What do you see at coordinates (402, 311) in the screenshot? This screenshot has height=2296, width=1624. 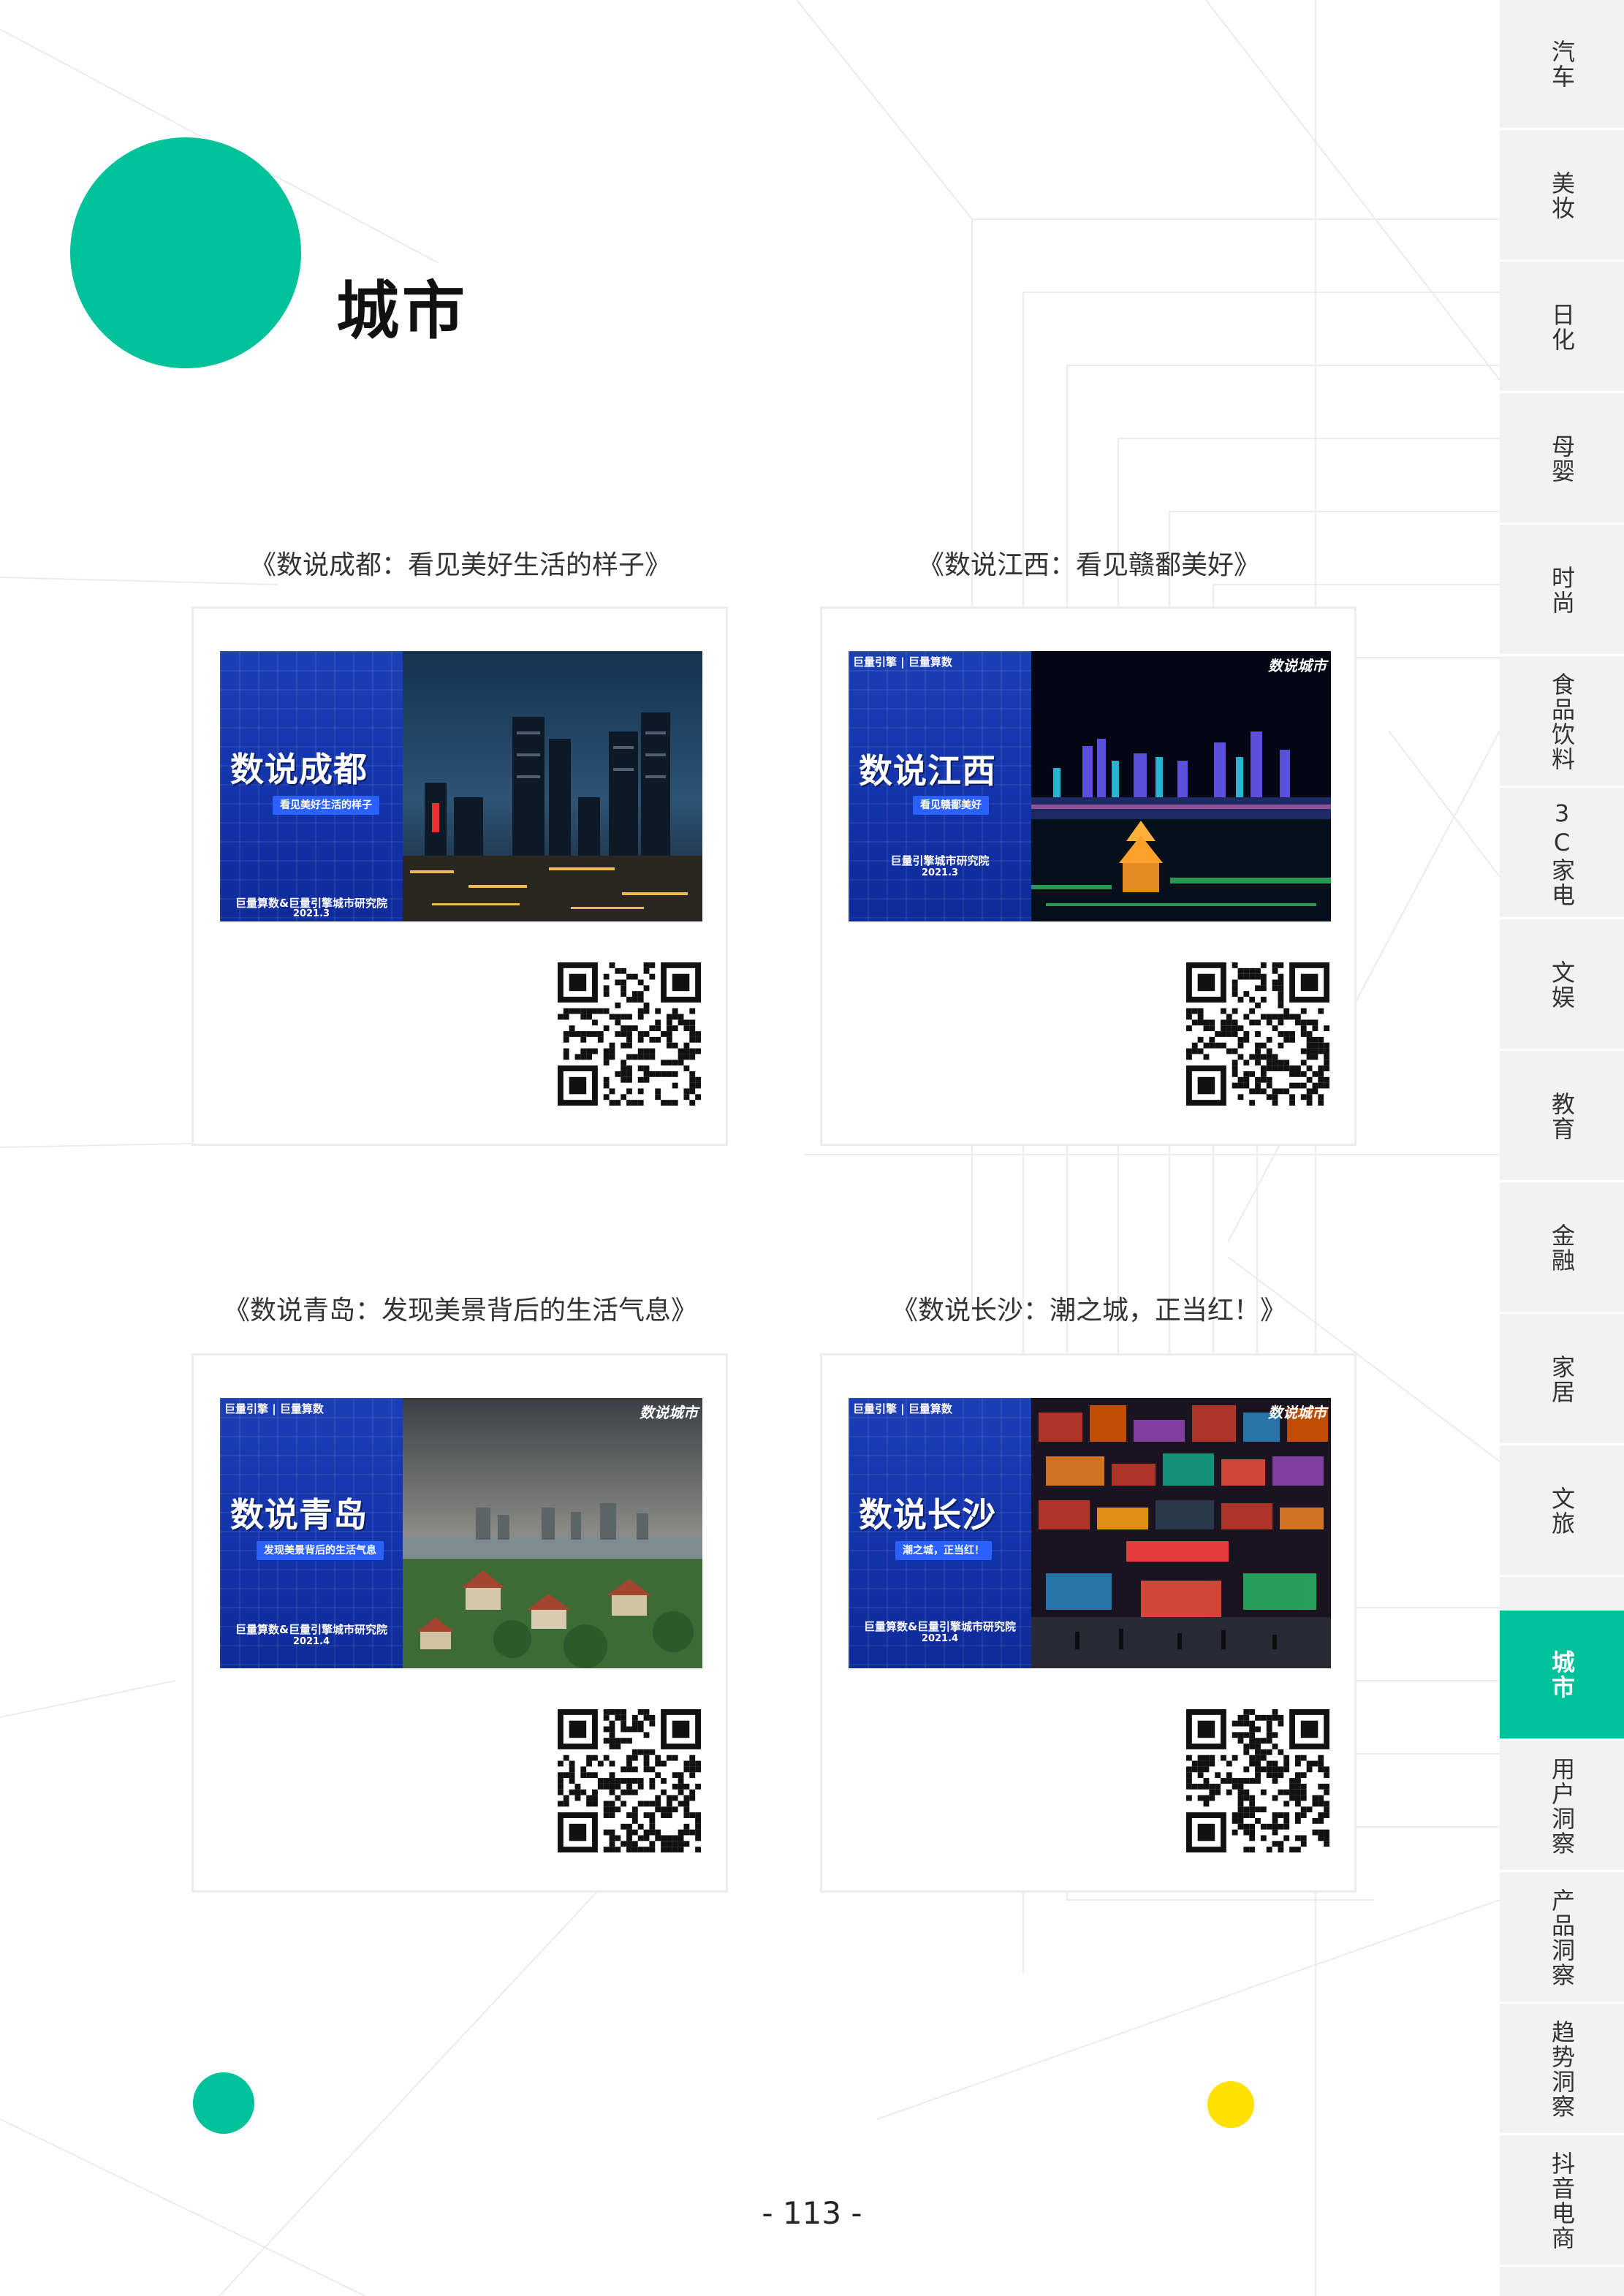 I see `section-title: 城市` at bounding box center [402, 311].